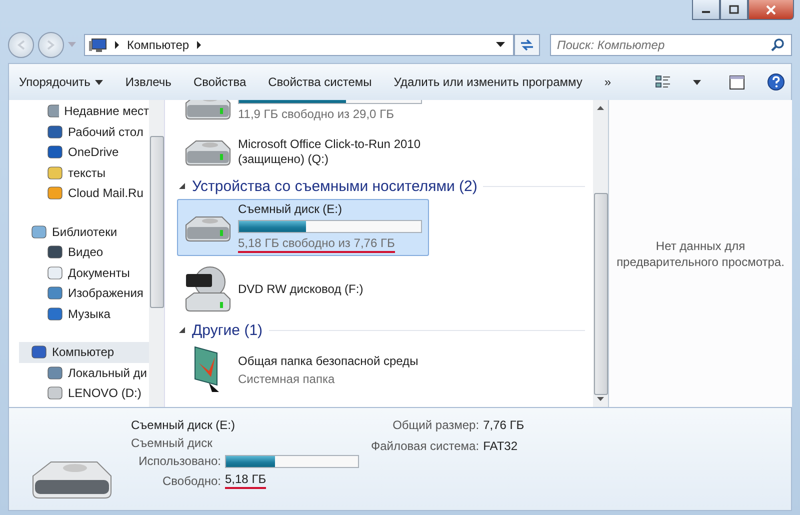 The height and width of the screenshot is (515, 800). I want to click on nav-item: OneDrive, so click(79, 152).